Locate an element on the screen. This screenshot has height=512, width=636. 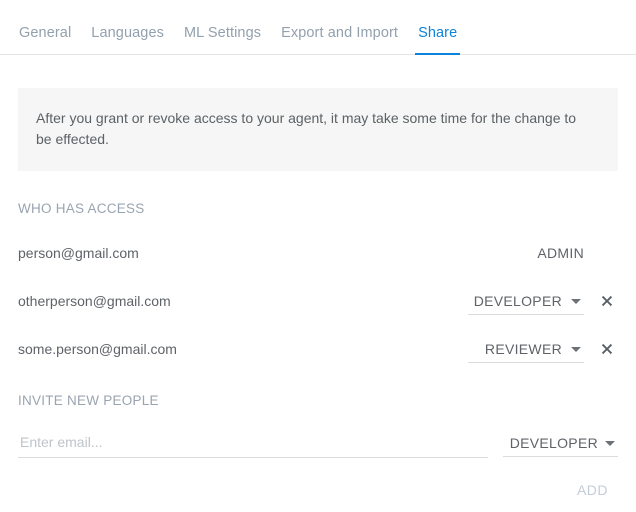
table-row: some.person@gmail.com REVIEWER is located at coordinates (318, 349).